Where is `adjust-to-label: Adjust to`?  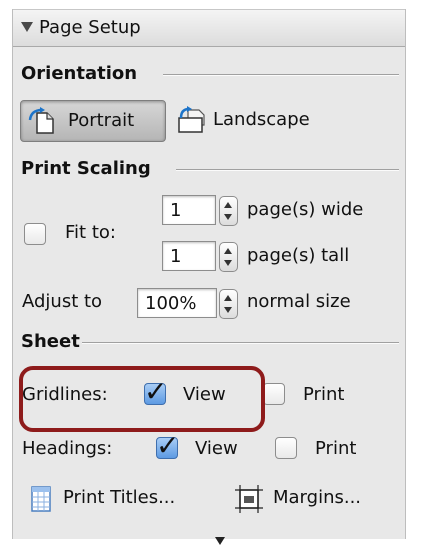
adjust-to-label: Adjust to is located at coordinates (62, 301).